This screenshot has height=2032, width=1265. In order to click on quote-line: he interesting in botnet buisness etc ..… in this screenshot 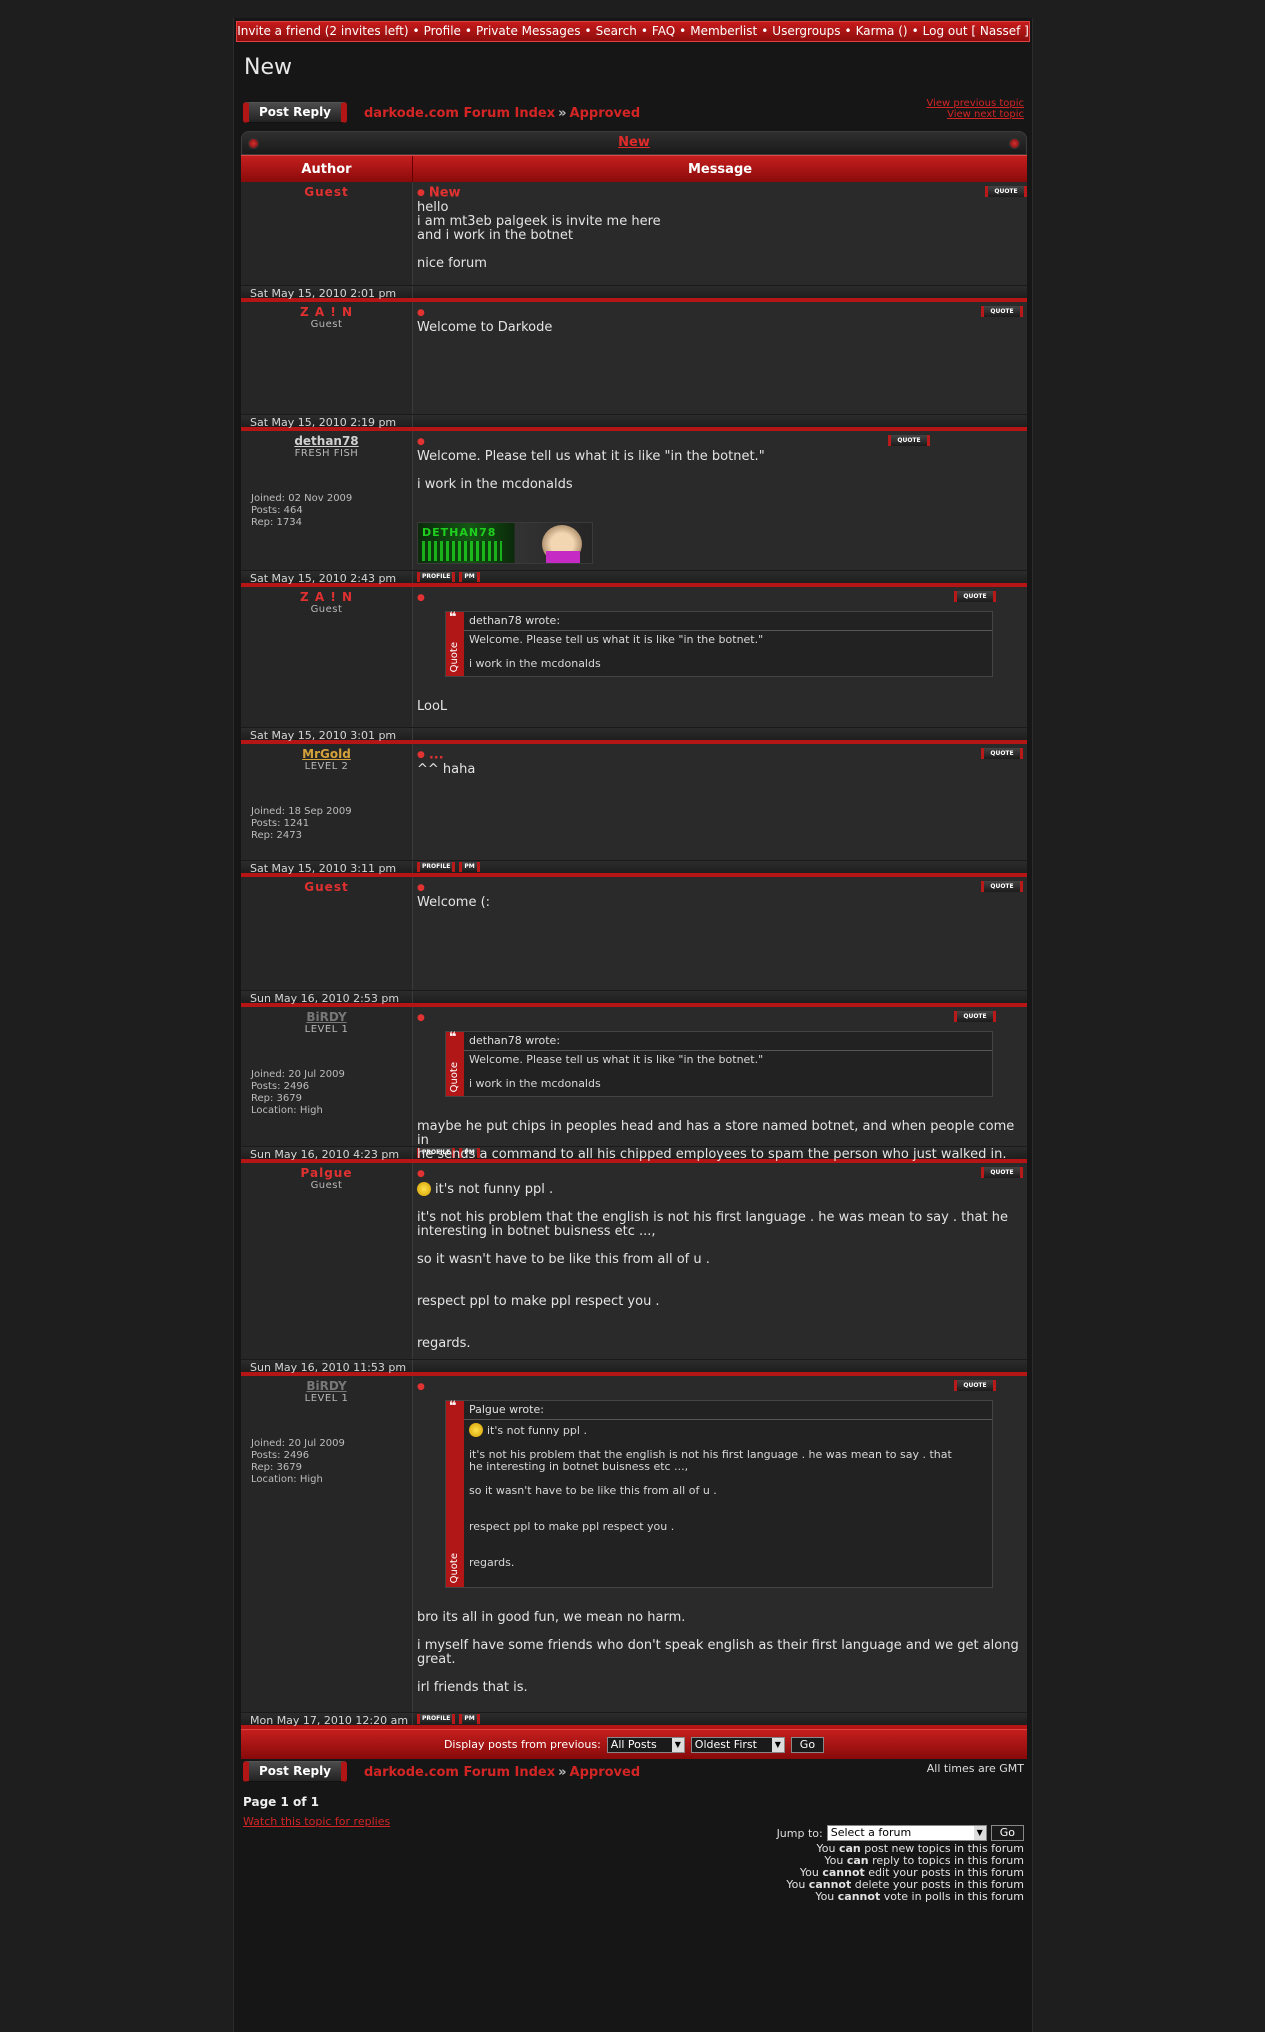, I will do `click(728, 1467)`.